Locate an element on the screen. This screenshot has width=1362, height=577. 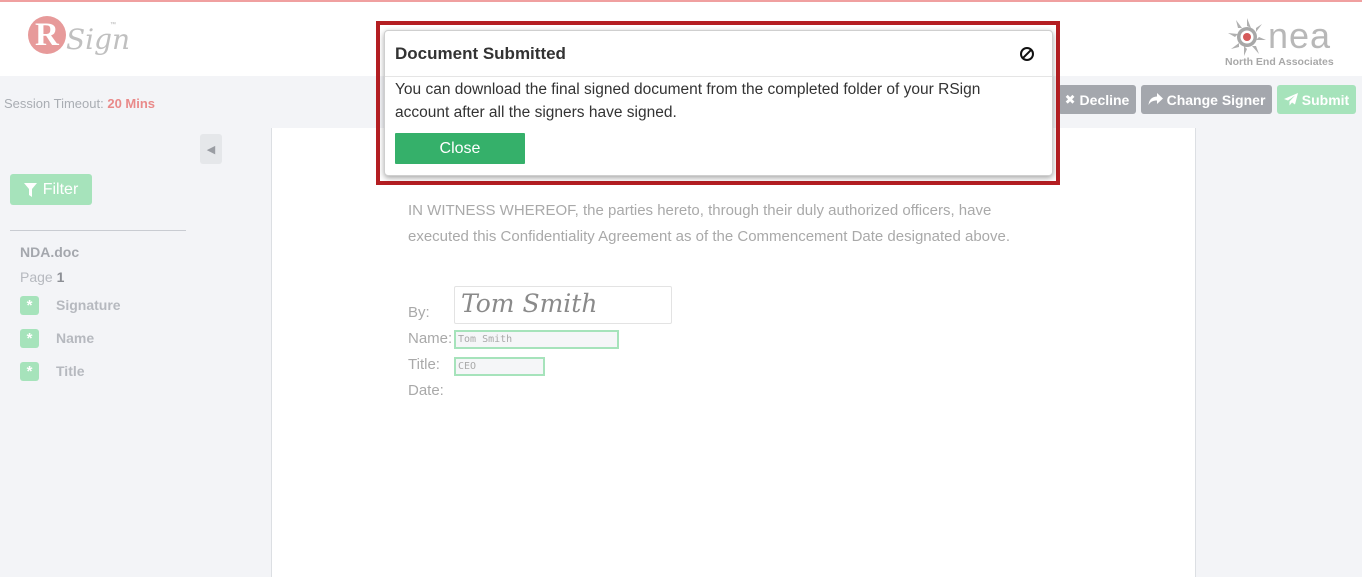
nea-swirl-icon is located at coordinates (1247, 37).